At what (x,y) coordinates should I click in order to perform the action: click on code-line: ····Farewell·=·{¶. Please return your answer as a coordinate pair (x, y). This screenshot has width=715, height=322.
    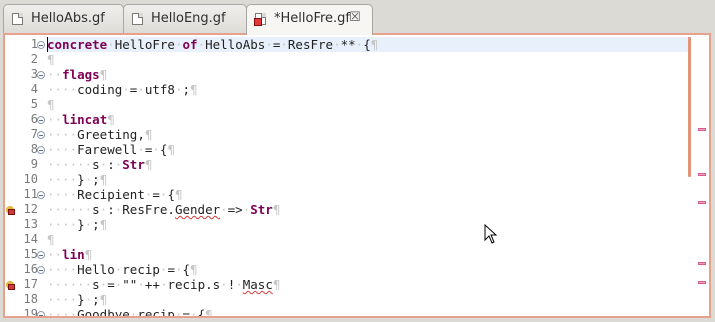
    Looking at the image, I should click on (111, 149).